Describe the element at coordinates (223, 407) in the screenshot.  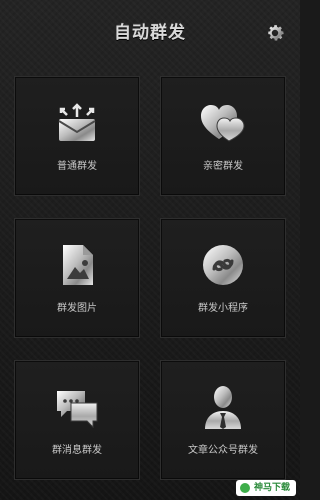
I see `person-bowtie-icon` at that location.